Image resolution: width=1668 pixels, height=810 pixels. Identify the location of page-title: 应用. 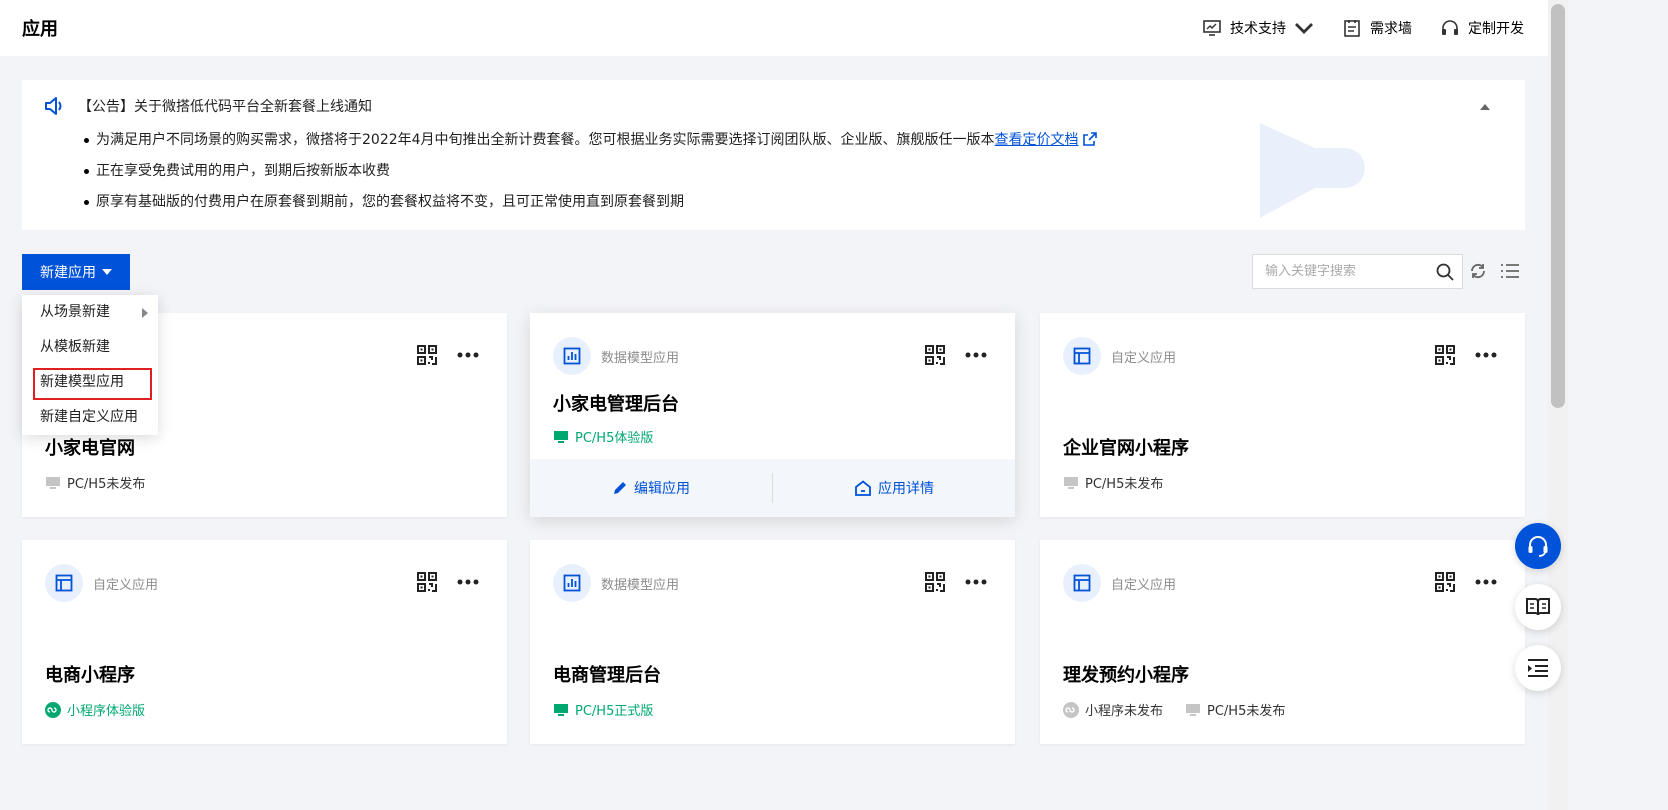
(40, 29).